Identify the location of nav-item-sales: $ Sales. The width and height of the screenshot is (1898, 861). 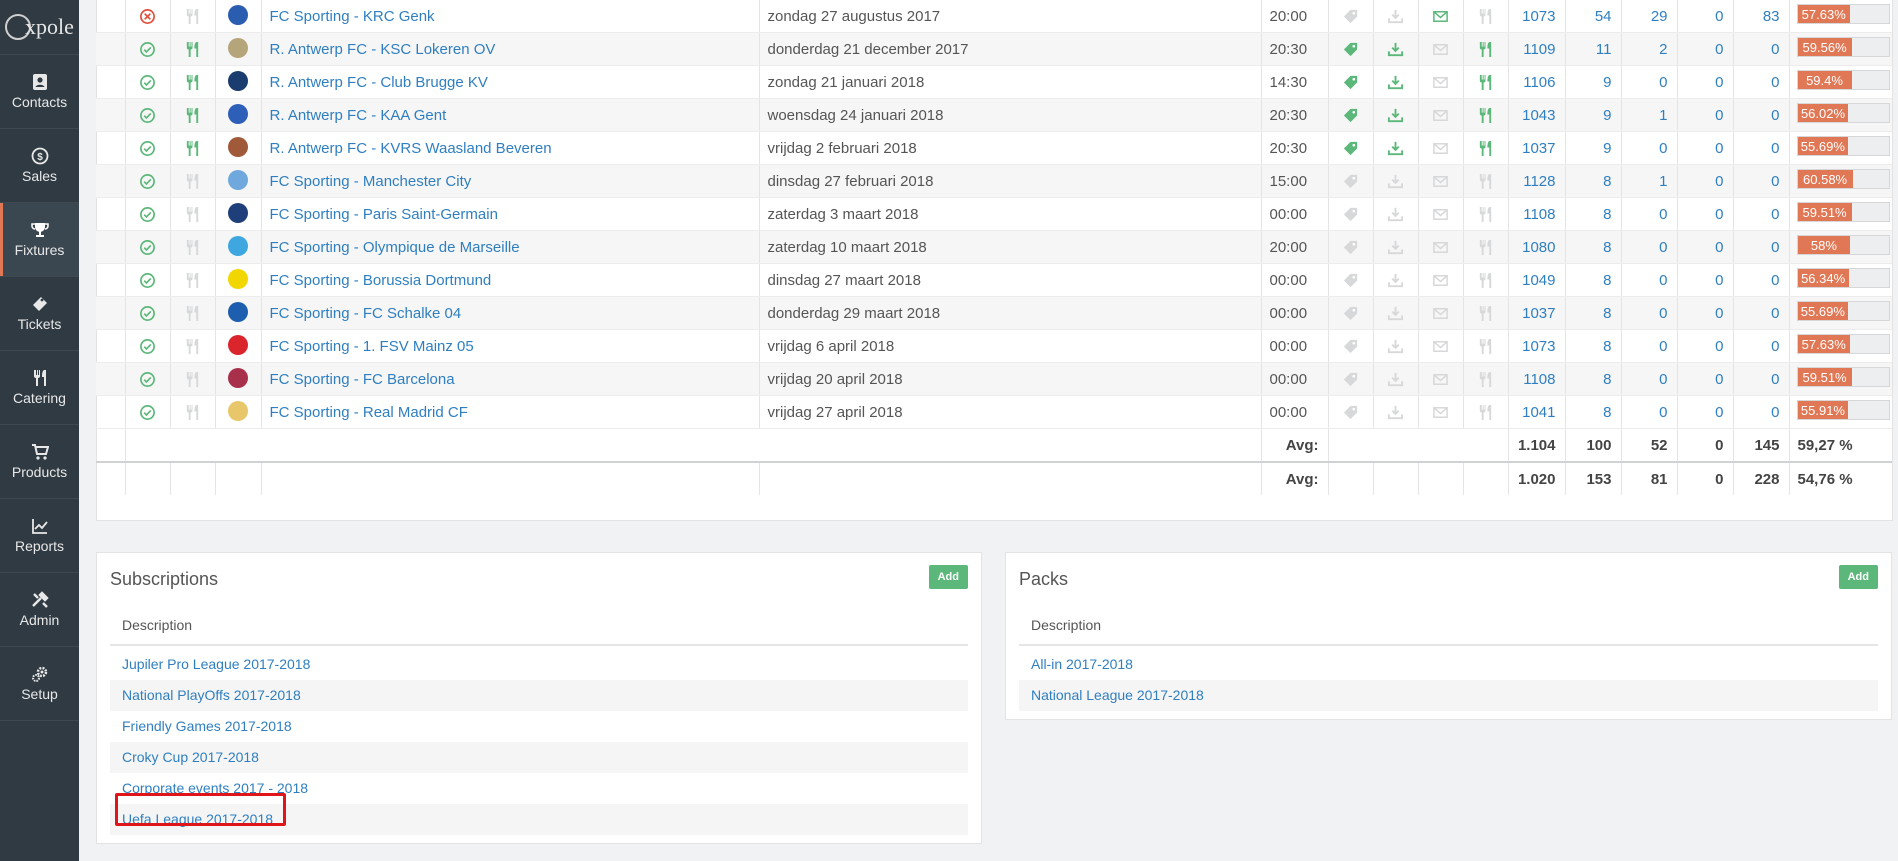
(39, 166).